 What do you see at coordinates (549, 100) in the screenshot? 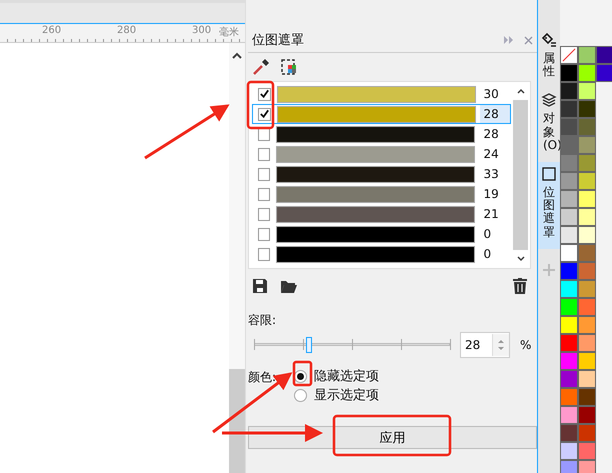
I see `layers-icon` at bounding box center [549, 100].